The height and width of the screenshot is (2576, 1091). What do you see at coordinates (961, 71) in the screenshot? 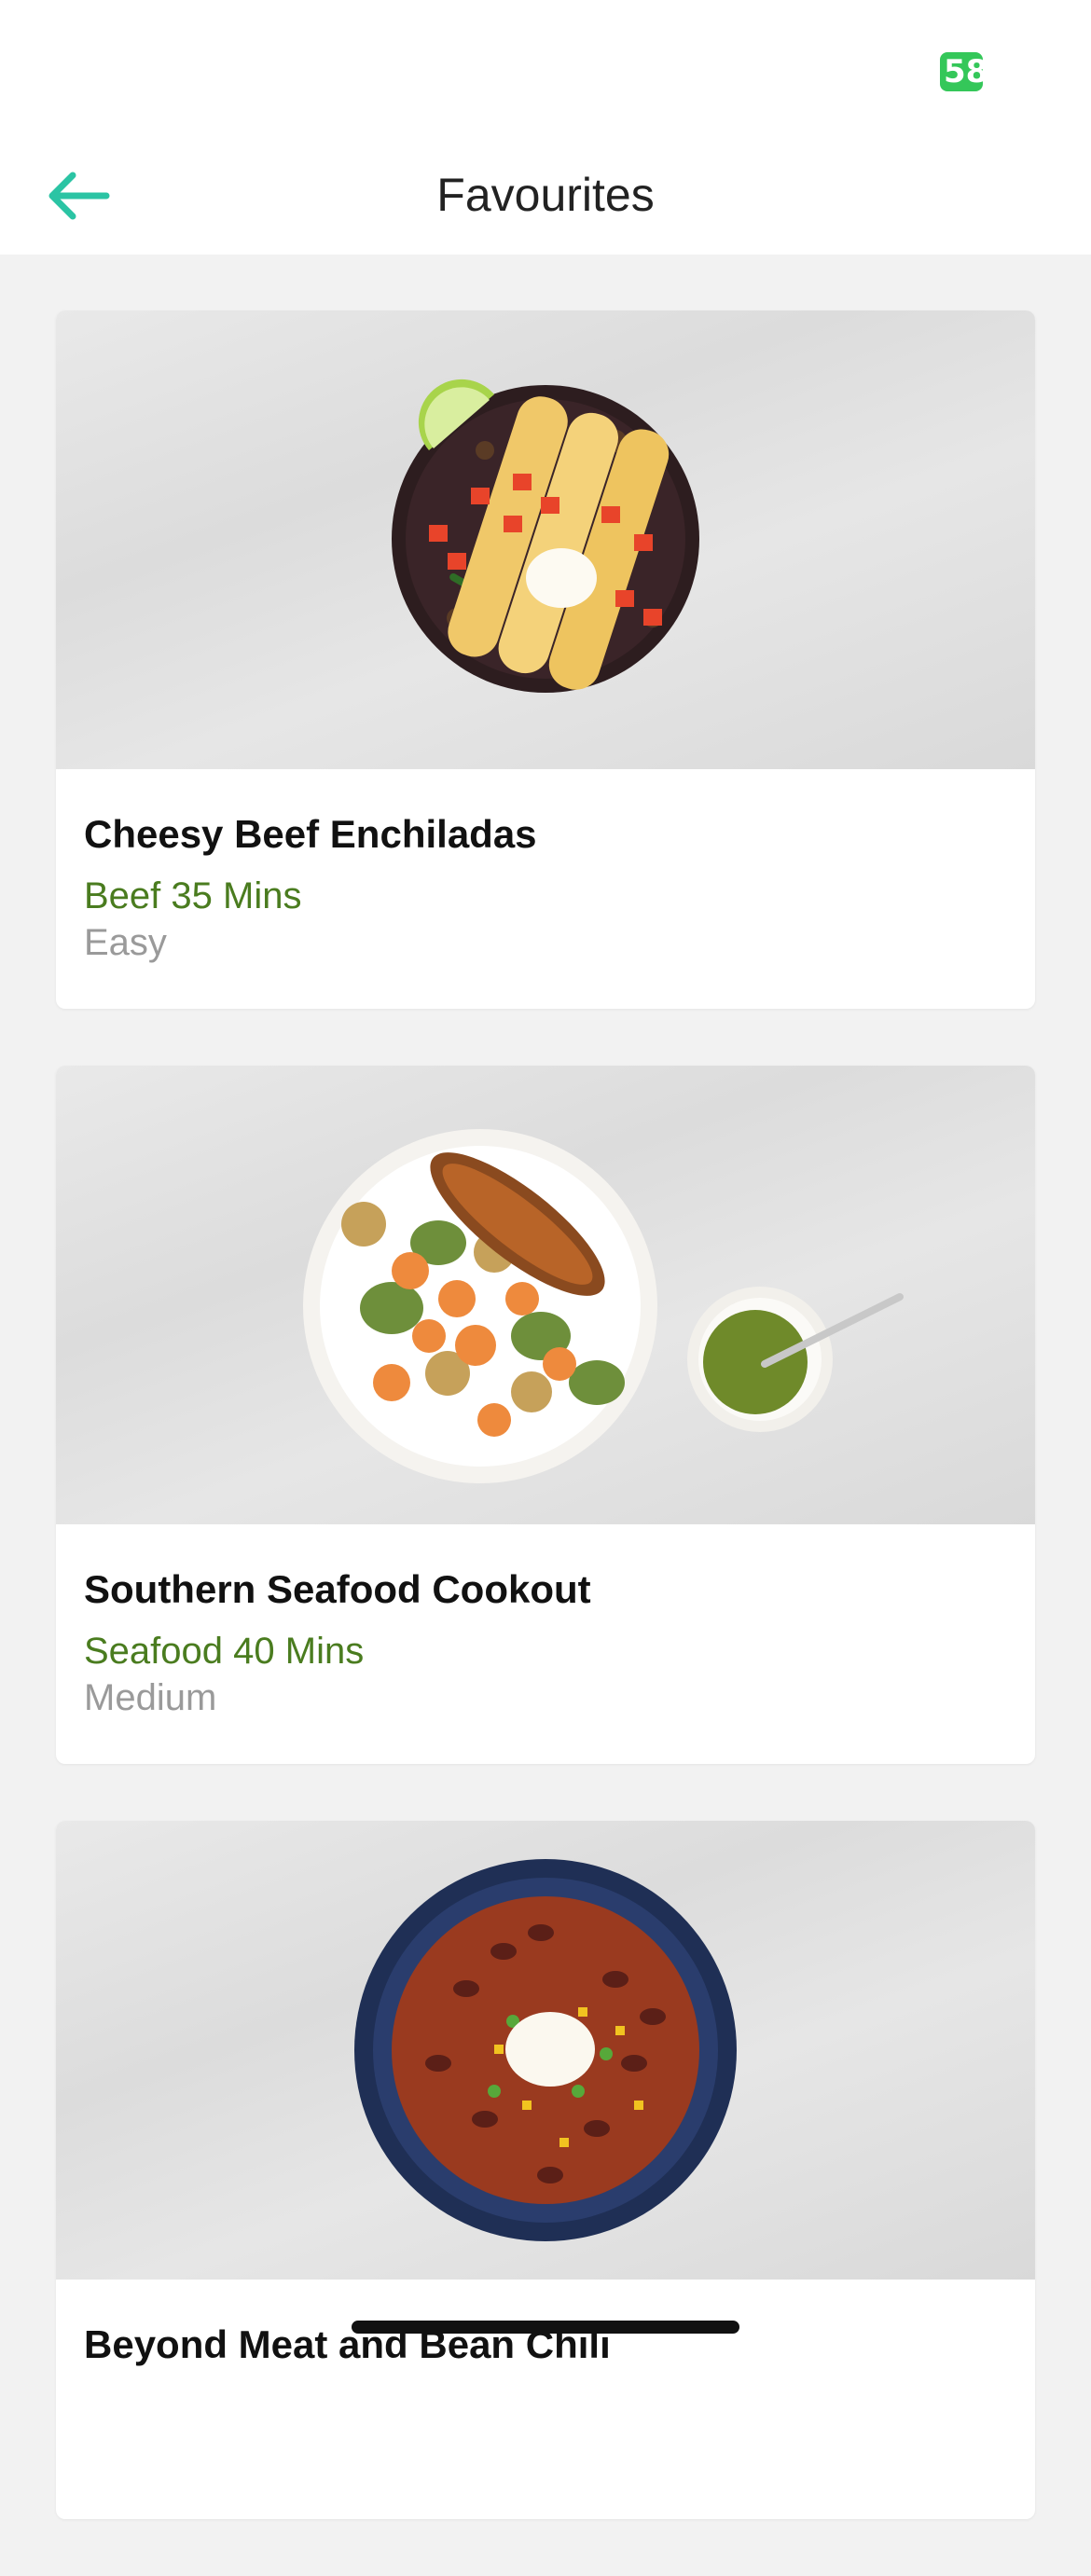
I see `battery-indicator: 58` at bounding box center [961, 71].